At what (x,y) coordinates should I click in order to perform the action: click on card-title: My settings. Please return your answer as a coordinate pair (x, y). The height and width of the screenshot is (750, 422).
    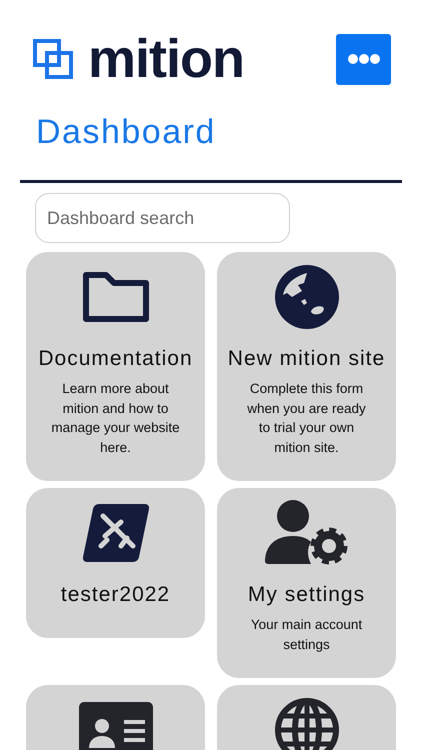
    Looking at the image, I should click on (307, 594).